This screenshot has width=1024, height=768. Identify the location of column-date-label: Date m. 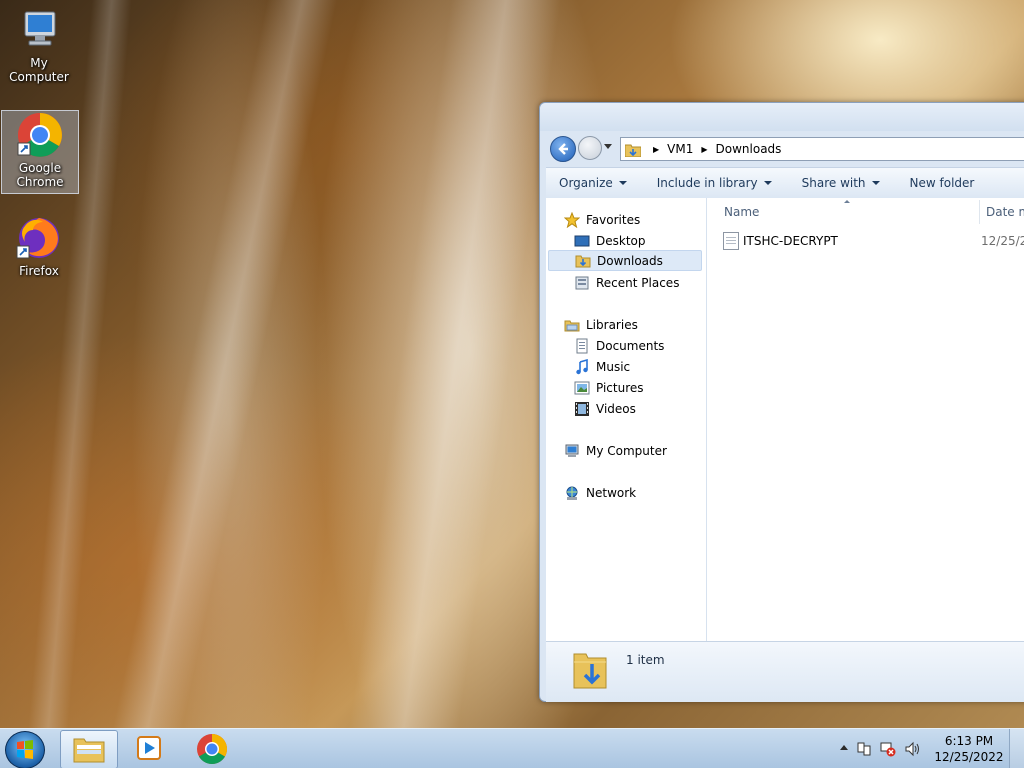
(1005, 212).